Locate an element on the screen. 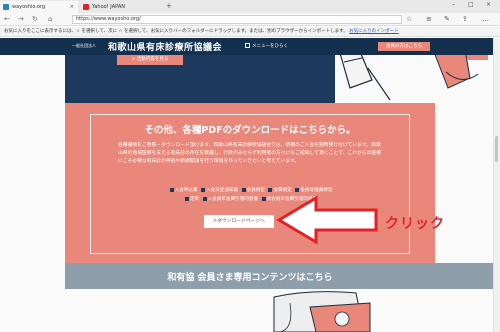 Image resolution: width=500 pixels, height=332 pixels. reading-list-icon: ≡ is located at coordinates (429, 19).